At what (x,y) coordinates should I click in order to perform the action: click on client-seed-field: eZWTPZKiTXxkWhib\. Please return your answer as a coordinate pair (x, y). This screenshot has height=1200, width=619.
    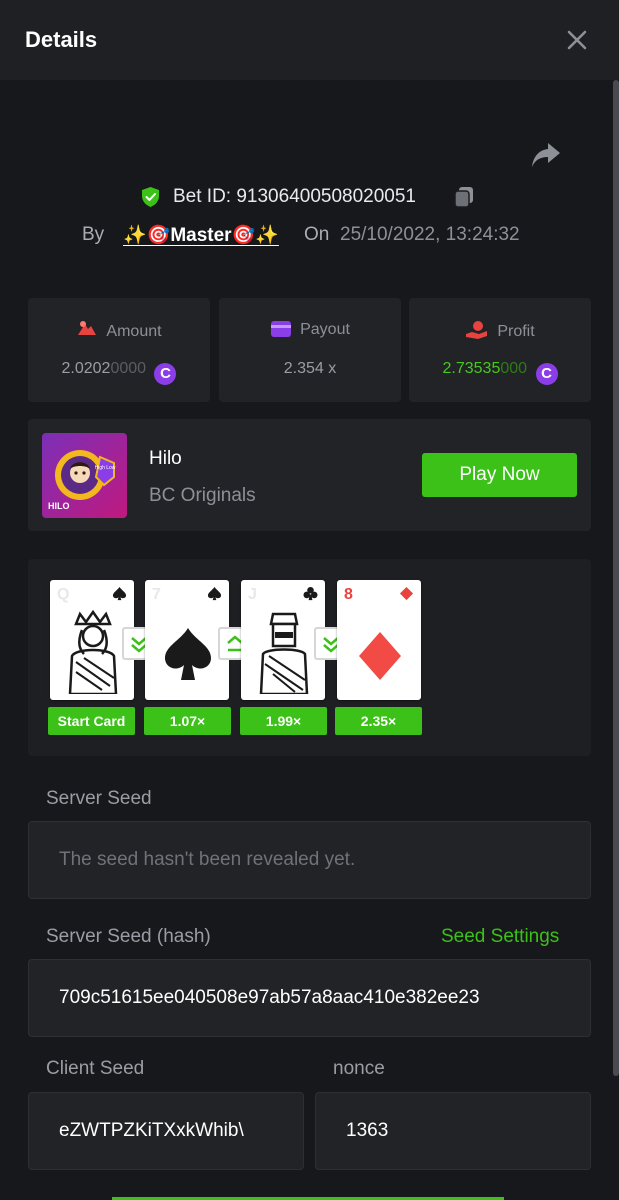
    Looking at the image, I should click on (166, 1131).